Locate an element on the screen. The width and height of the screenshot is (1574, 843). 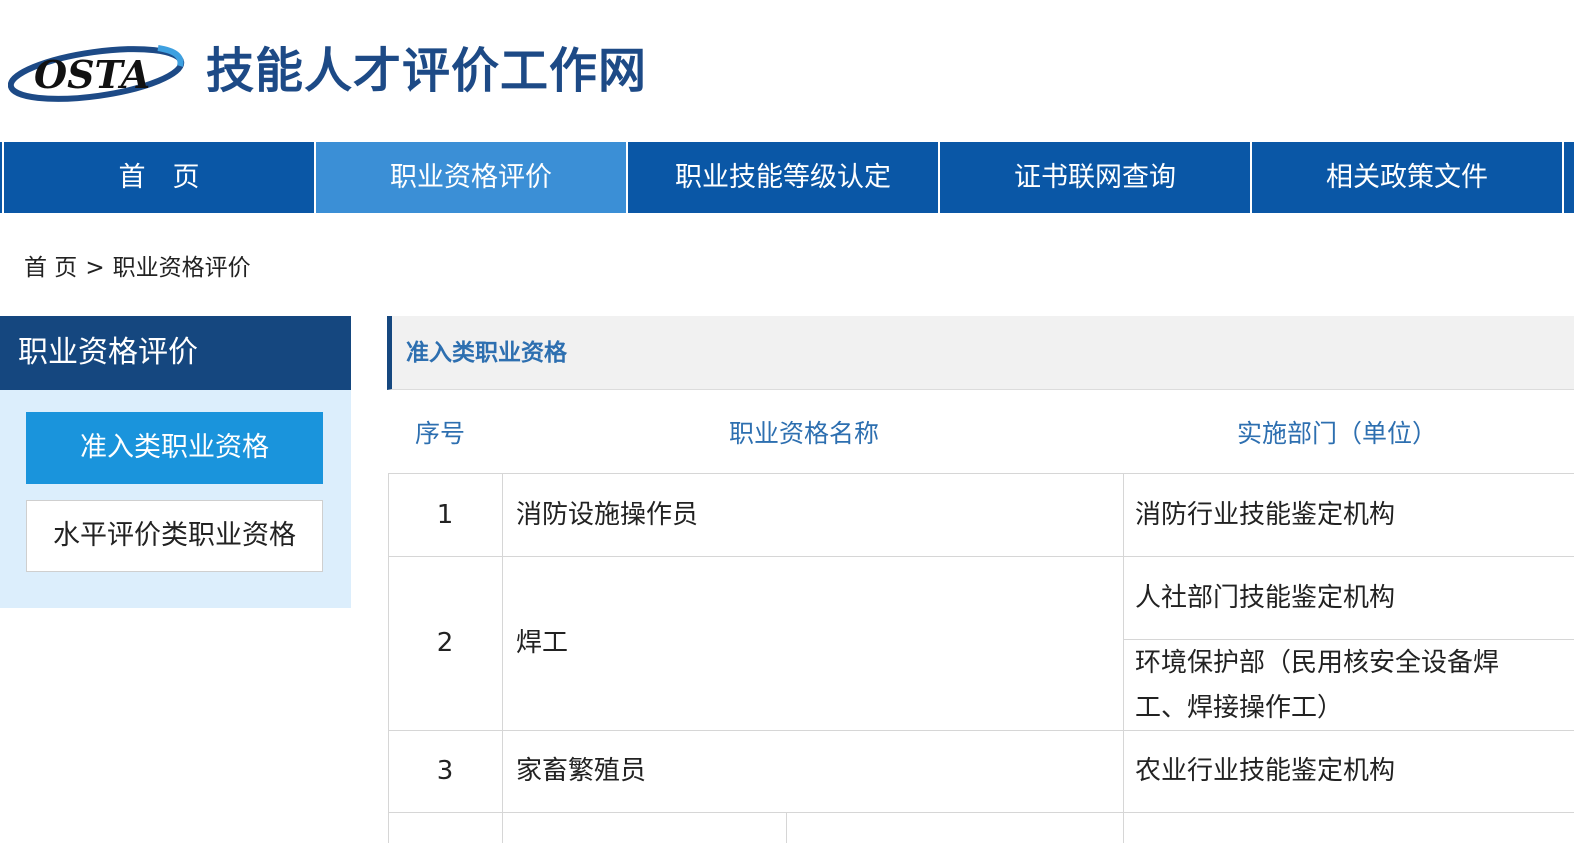
table-cell-qualification-name: 家畜繁殖员 is located at coordinates (581, 771).